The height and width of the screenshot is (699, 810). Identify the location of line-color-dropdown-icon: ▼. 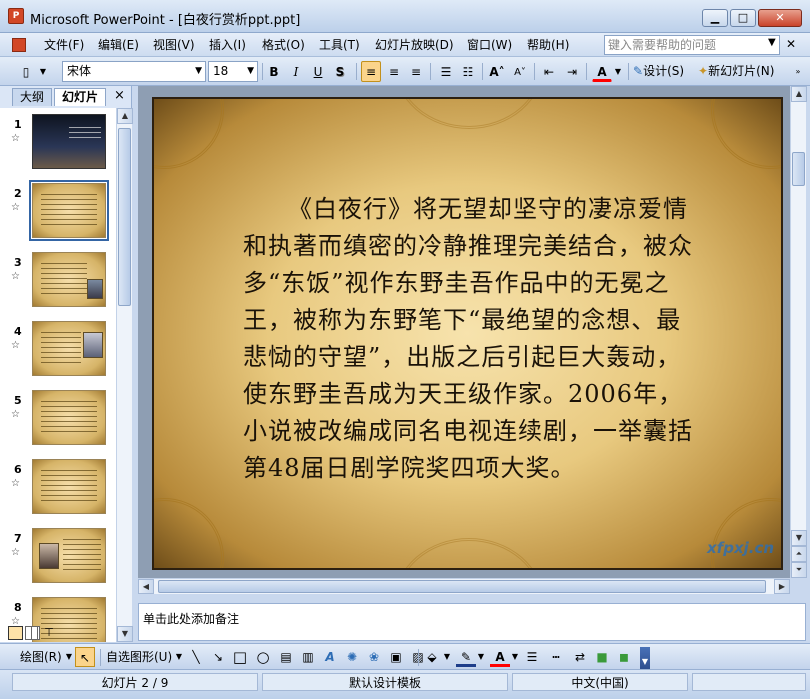
(481, 657).